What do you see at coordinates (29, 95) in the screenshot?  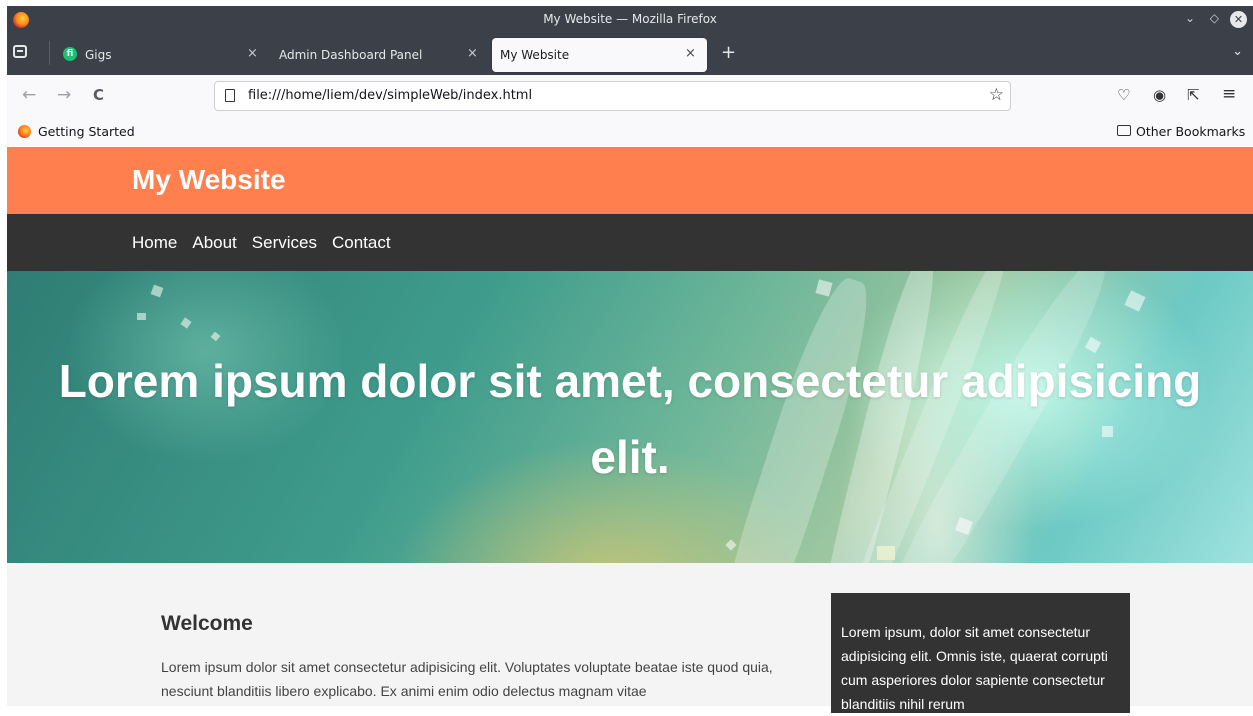 I see `back-icon: ←` at bounding box center [29, 95].